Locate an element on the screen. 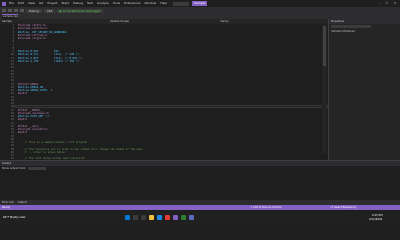  undo-icon is located at coordinates (22, 10).